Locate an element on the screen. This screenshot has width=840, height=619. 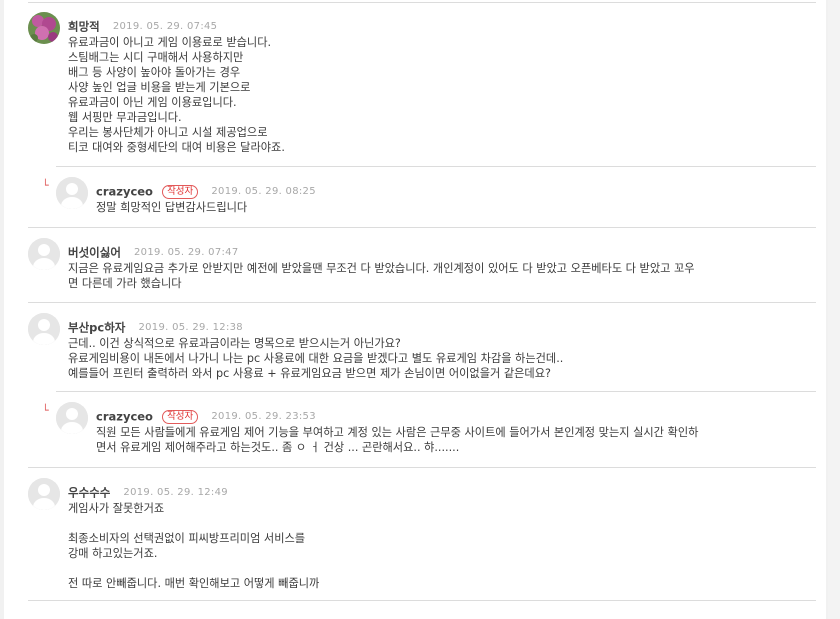
comment-date: 2019. 05. 29. 23:53 is located at coordinates (263, 416).